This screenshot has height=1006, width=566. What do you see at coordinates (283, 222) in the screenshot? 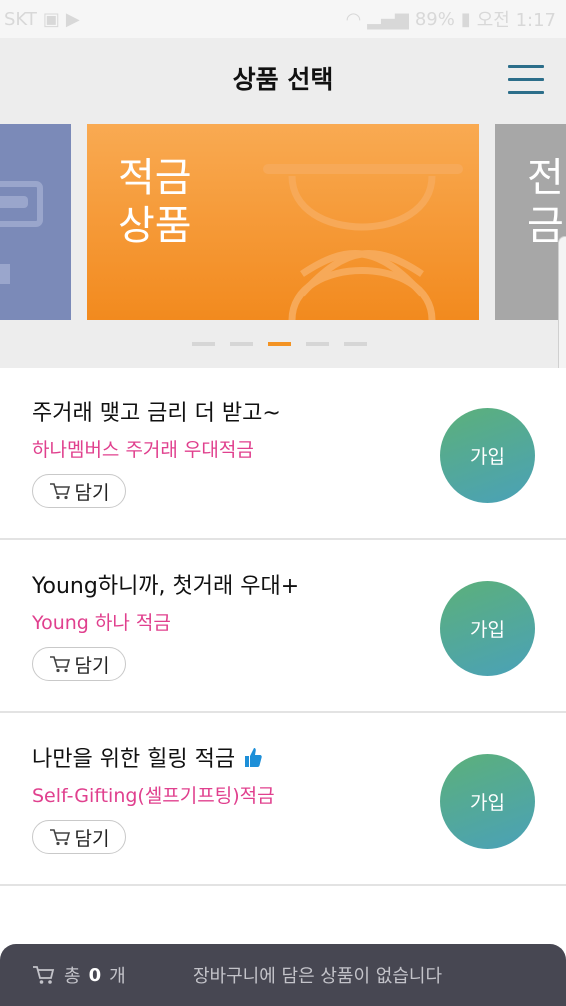
I see `carousel-slide-current: 적금 상품` at bounding box center [283, 222].